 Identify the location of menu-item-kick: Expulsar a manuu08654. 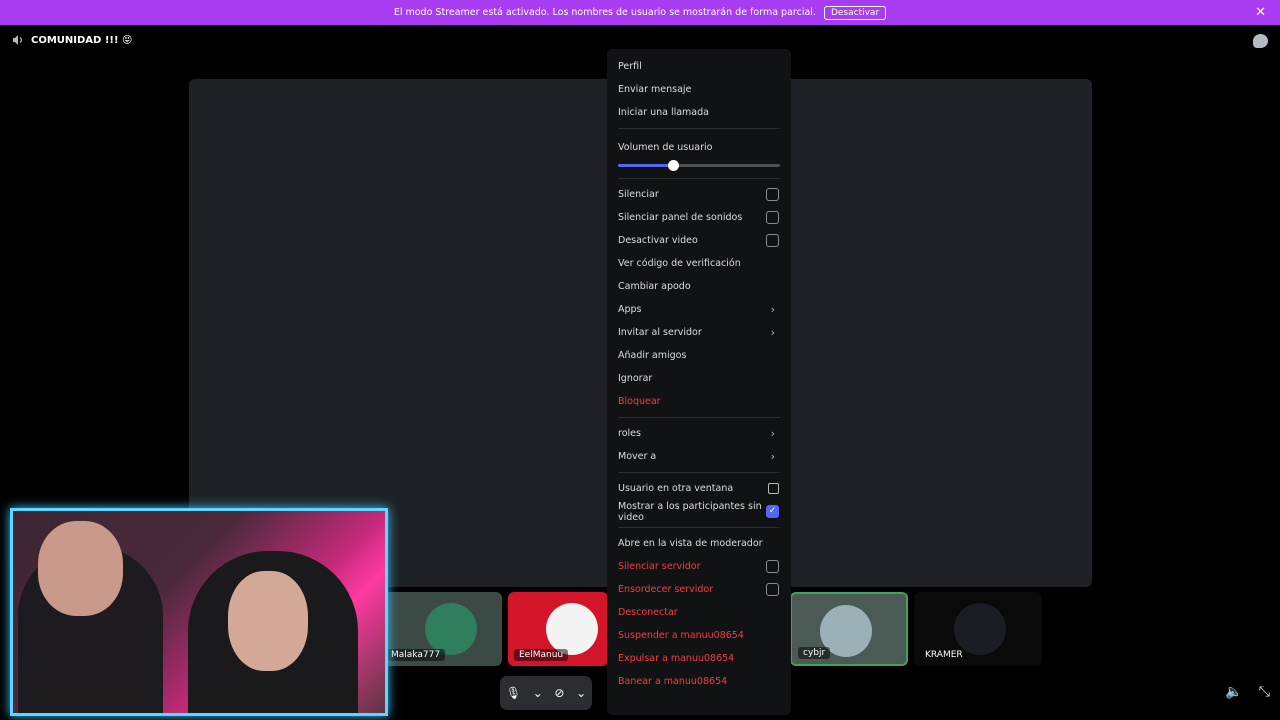
(699, 658).